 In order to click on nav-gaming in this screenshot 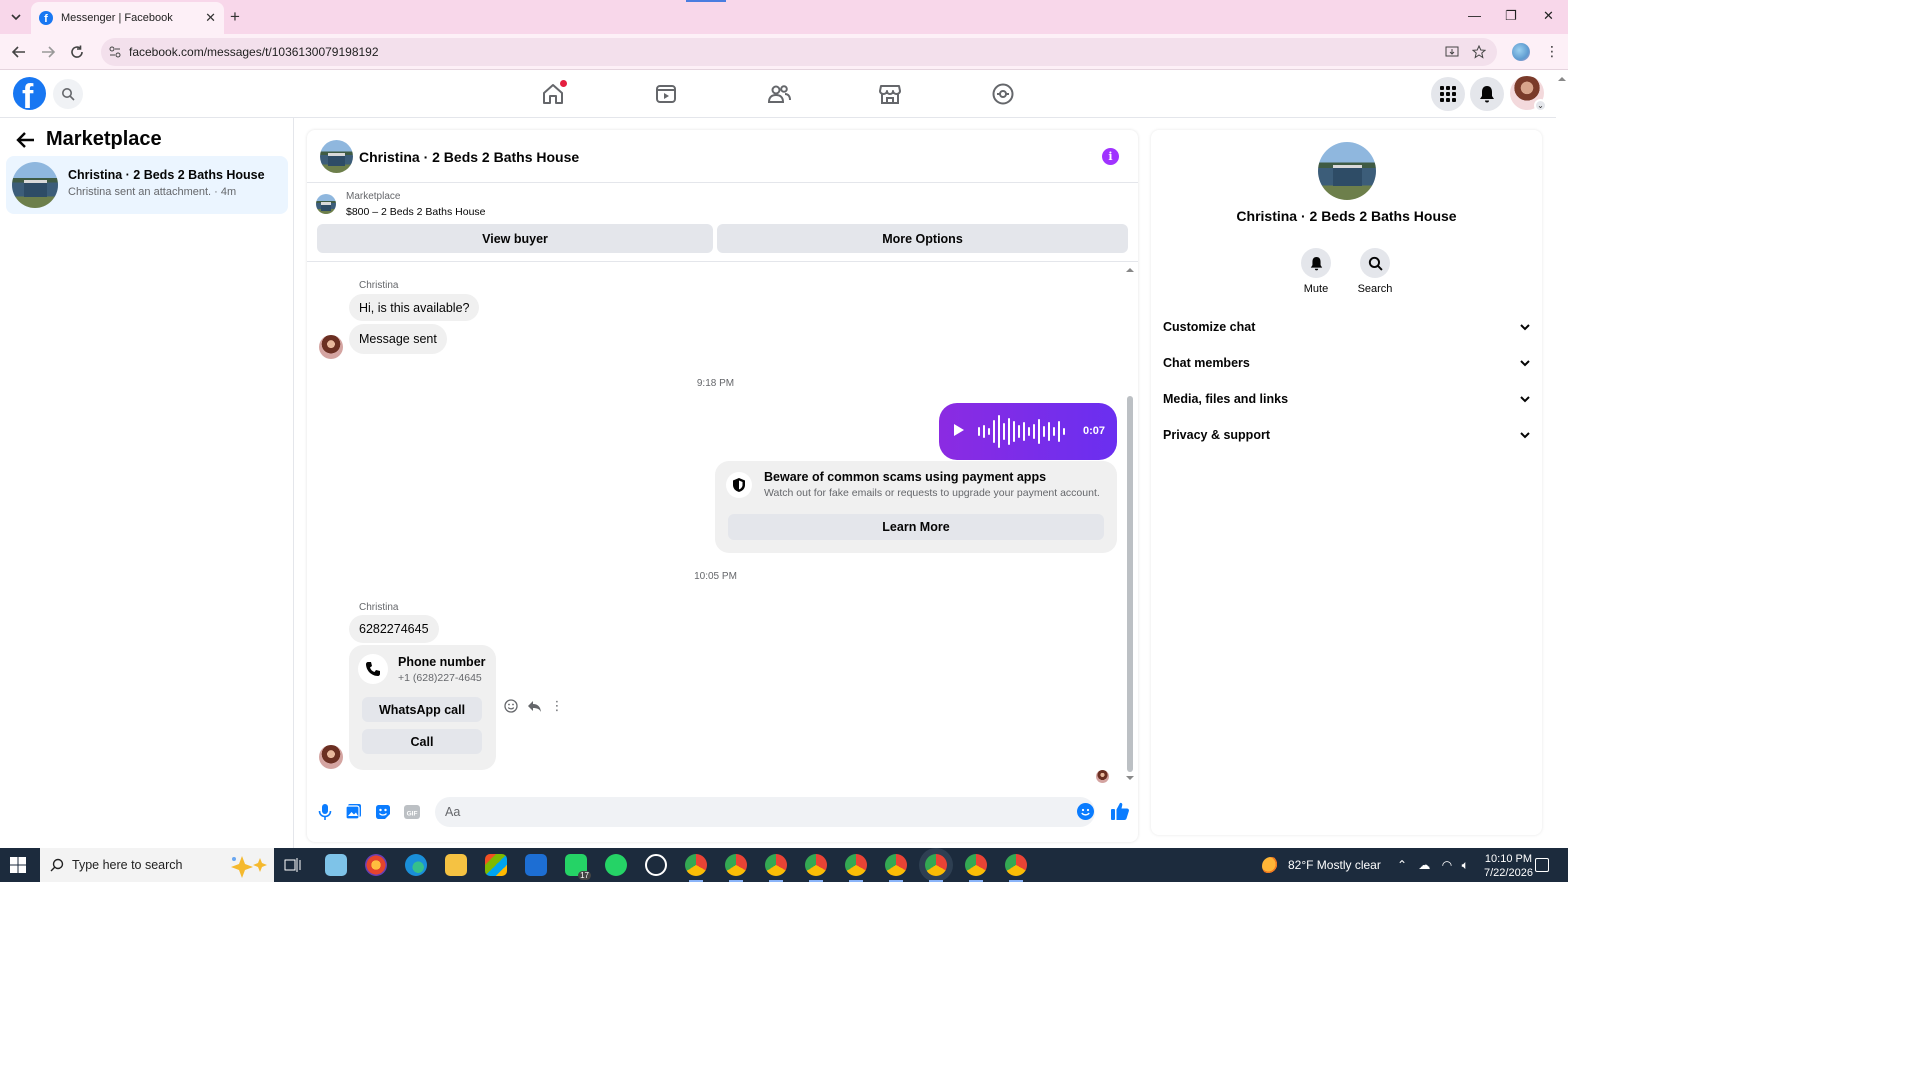, I will do `click(1003, 94)`.